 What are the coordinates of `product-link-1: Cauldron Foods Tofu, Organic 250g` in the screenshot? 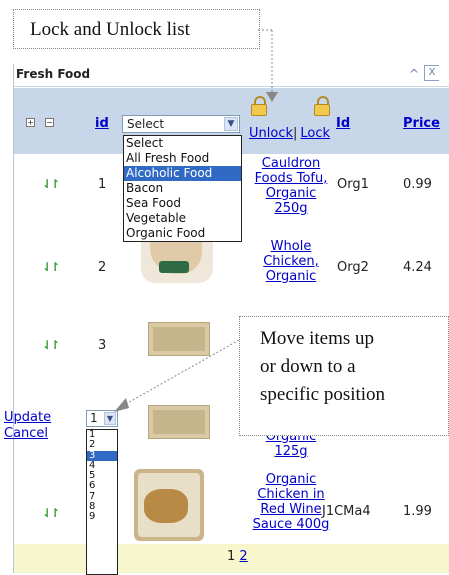 It's located at (291, 186).